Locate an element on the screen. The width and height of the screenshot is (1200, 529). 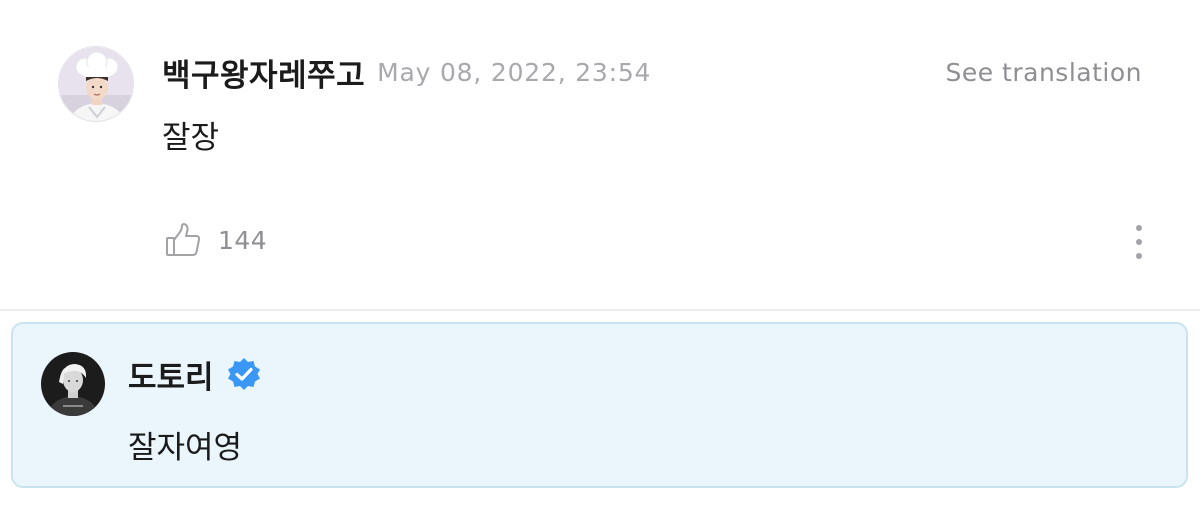
reply-header: 도토리 is located at coordinates (195, 374).